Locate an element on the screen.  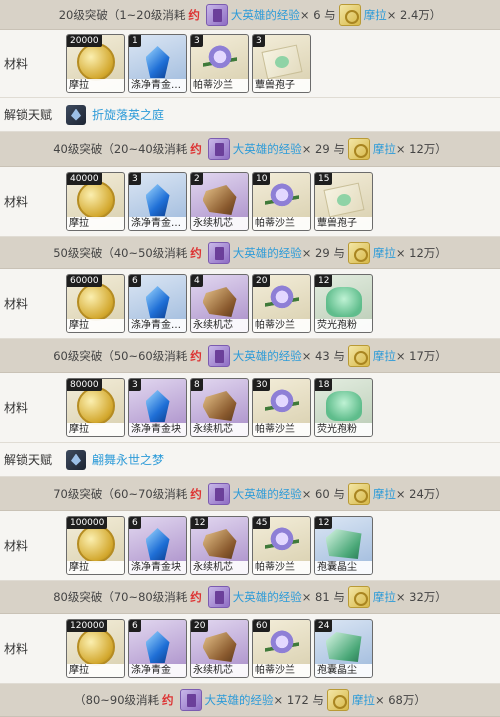
item-quantity: 60000 is located at coordinates (84, 281).